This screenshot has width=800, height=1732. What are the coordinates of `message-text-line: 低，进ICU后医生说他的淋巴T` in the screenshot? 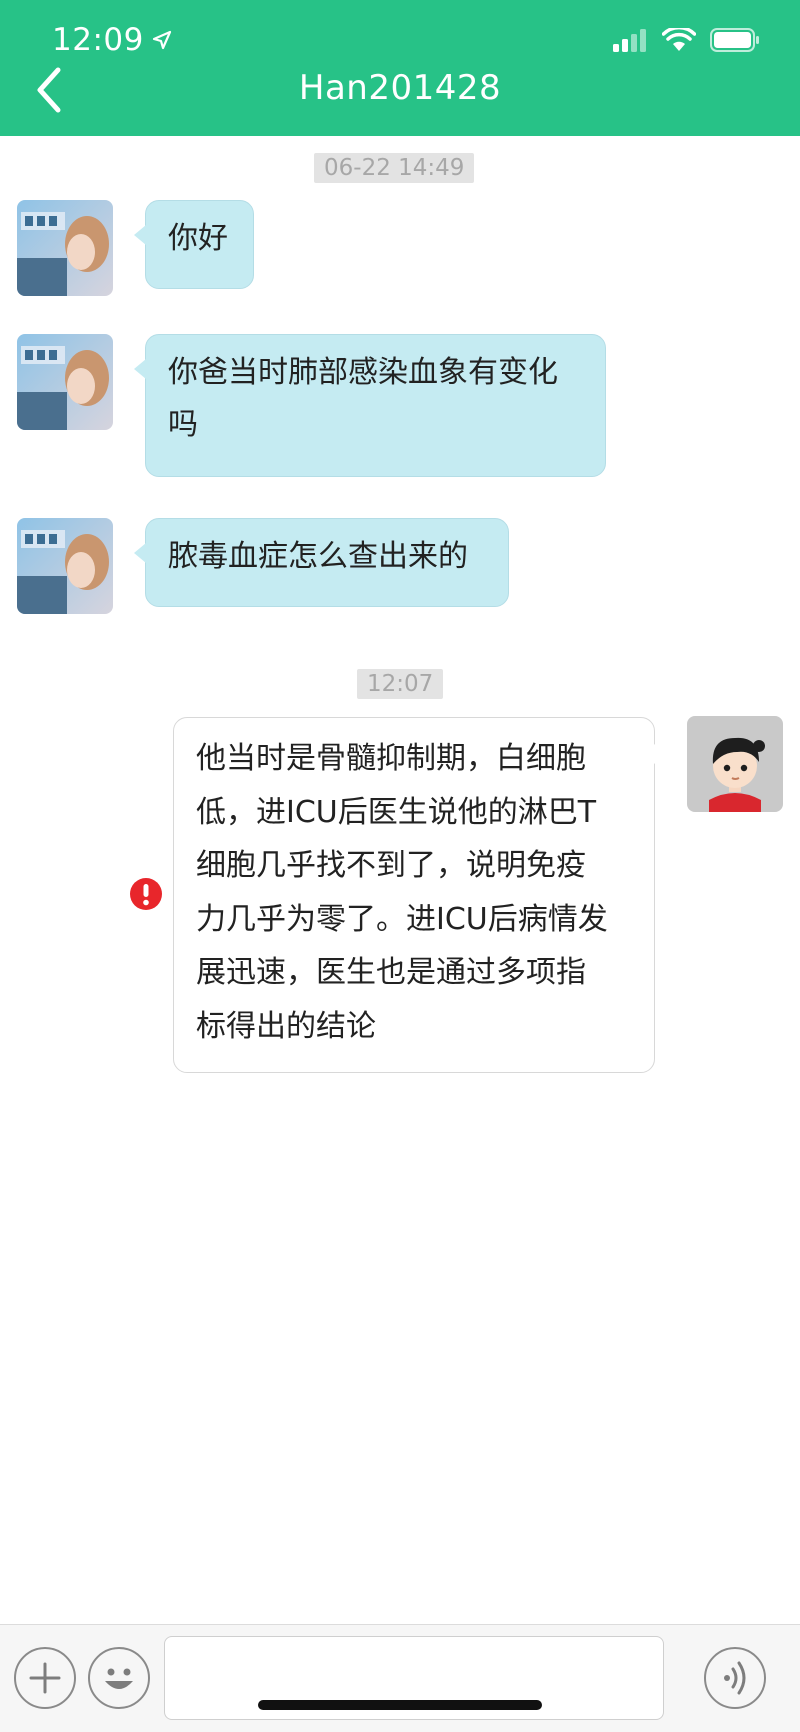 It's located at (396, 812).